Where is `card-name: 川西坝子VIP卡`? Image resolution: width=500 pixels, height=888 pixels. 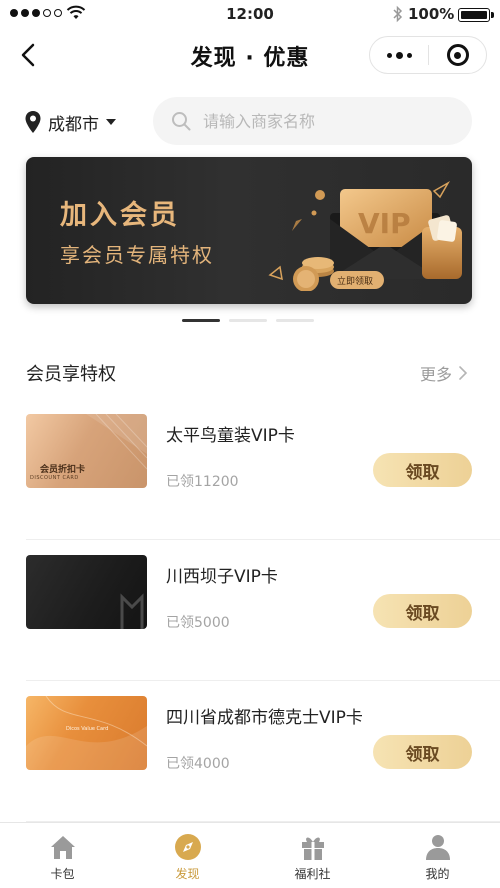 card-name: 川西坝子VIP卡 is located at coordinates (222, 577).